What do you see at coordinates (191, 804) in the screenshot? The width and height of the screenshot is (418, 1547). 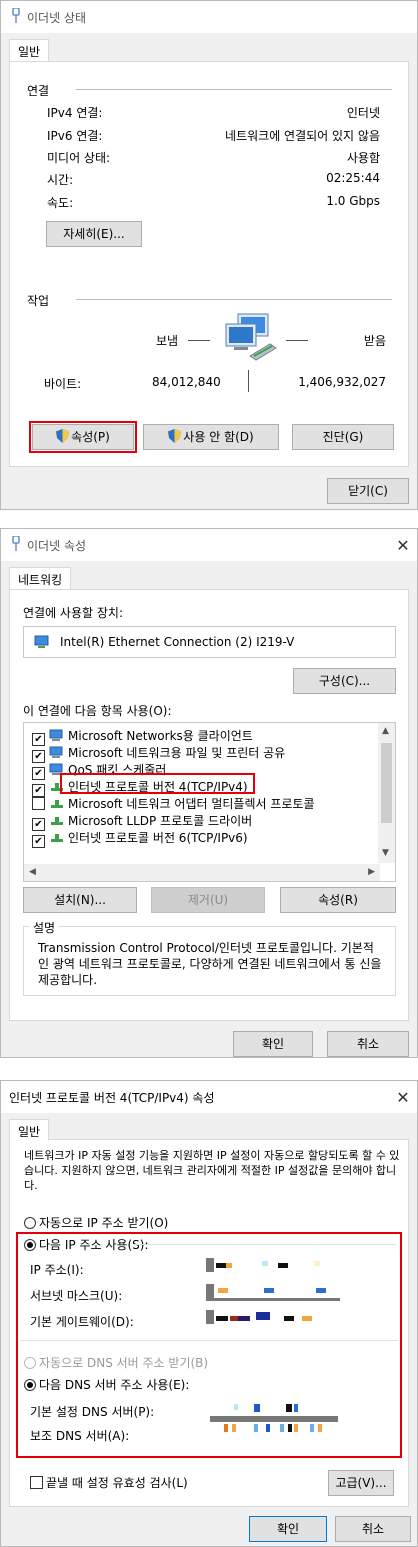 I see `list-item-label: Microsoft 네트워크 어댑터 멀티플렉서 프로토콜` at bounding box center [191, 804].